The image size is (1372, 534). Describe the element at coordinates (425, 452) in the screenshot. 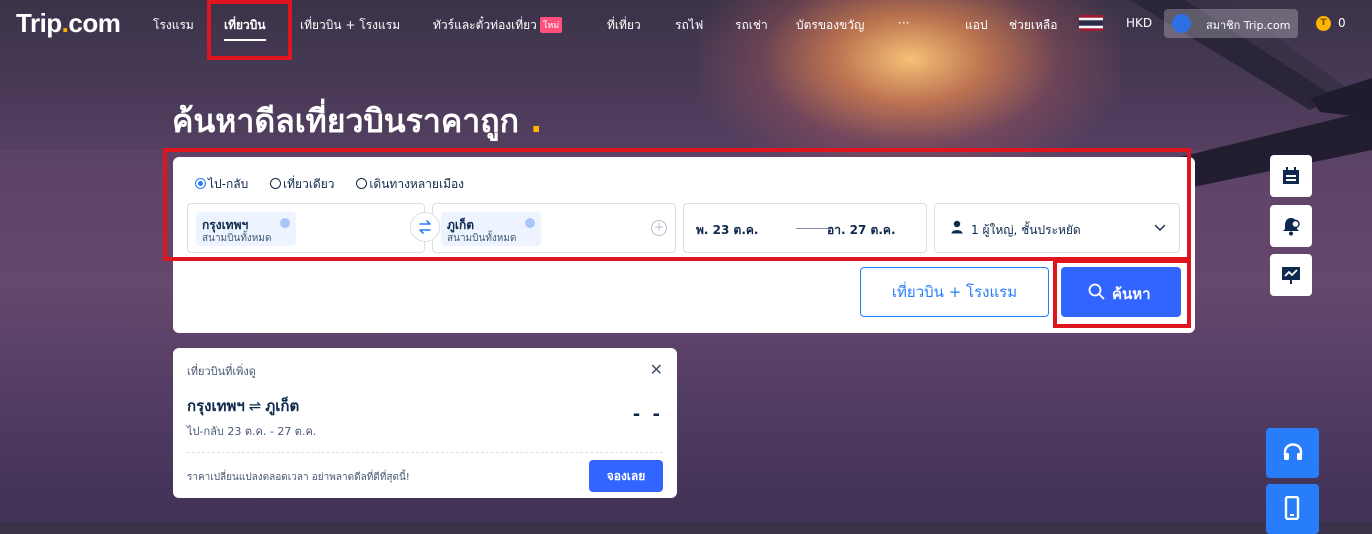

I see `divider` at that location.